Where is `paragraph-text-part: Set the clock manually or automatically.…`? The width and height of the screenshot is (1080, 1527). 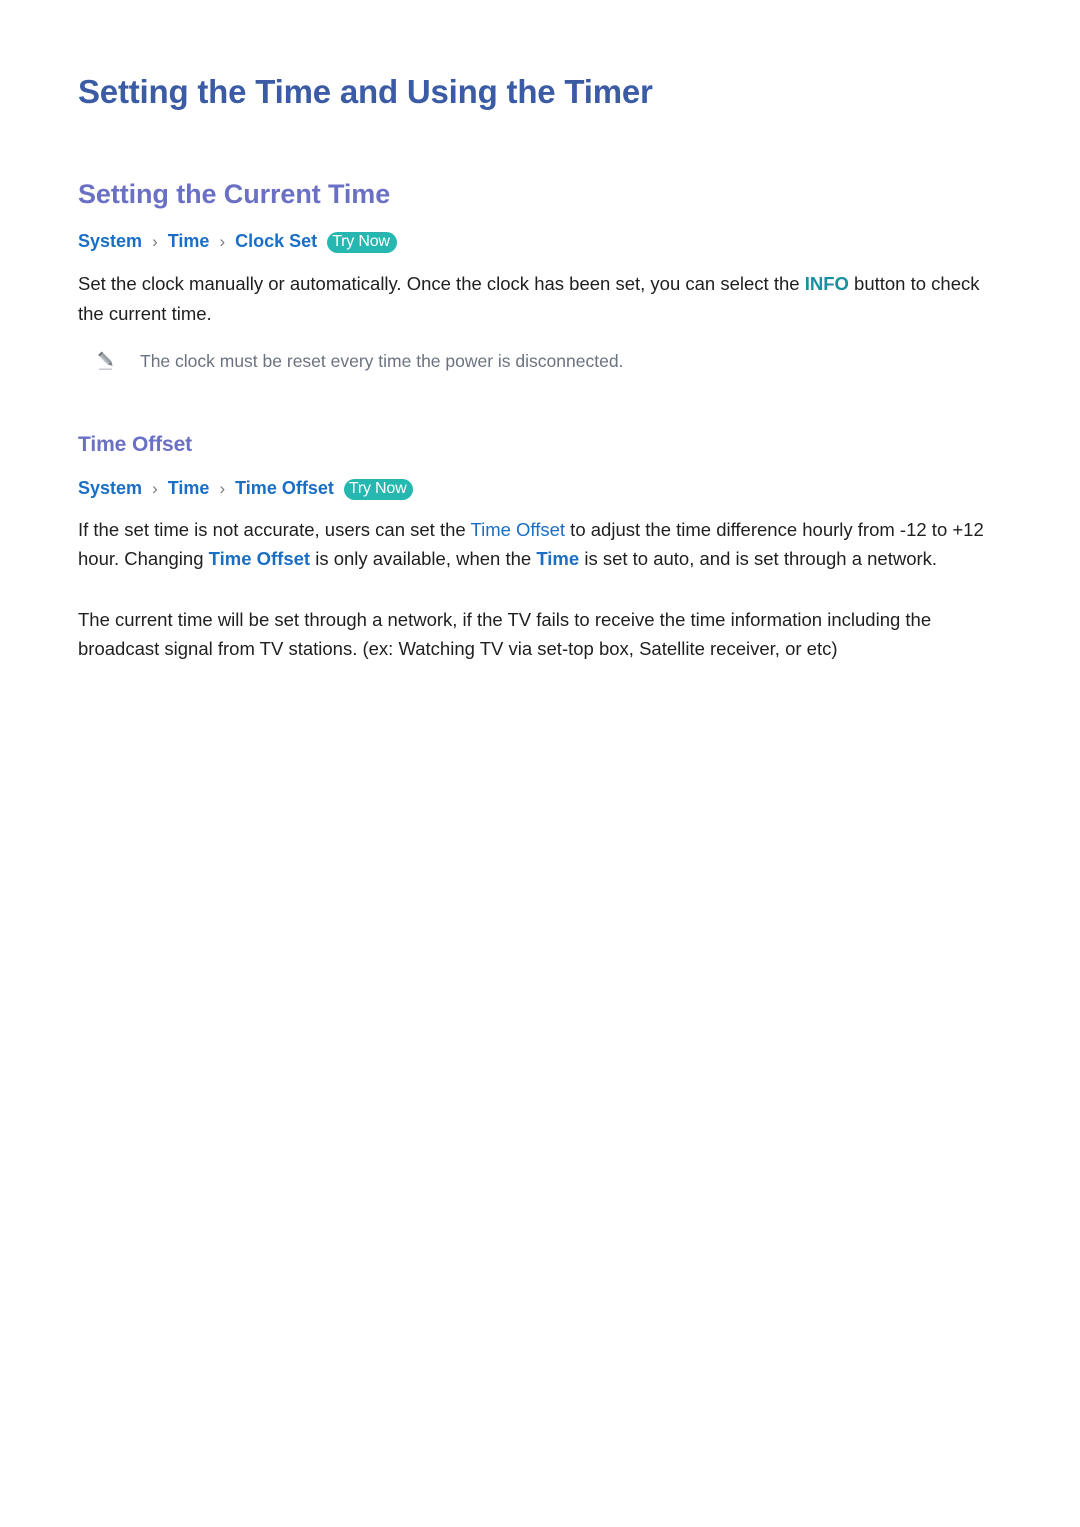
paragraph-text-part: Set the clock manually or automatically.… is located at coordinates (441, 284).